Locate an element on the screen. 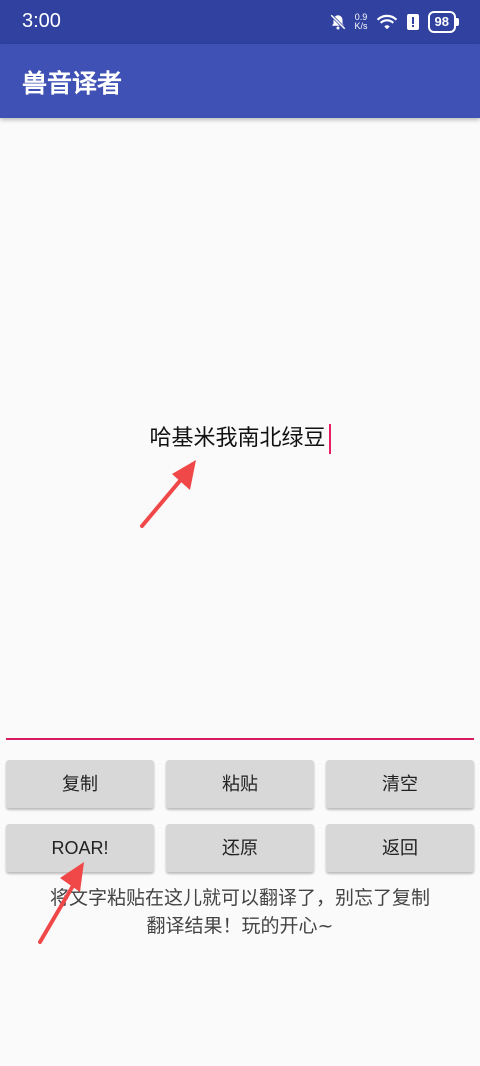 The width and height of the screenshot is (480, 1066). app-bar: 兽音译者 is located at coordinates (240, 81).